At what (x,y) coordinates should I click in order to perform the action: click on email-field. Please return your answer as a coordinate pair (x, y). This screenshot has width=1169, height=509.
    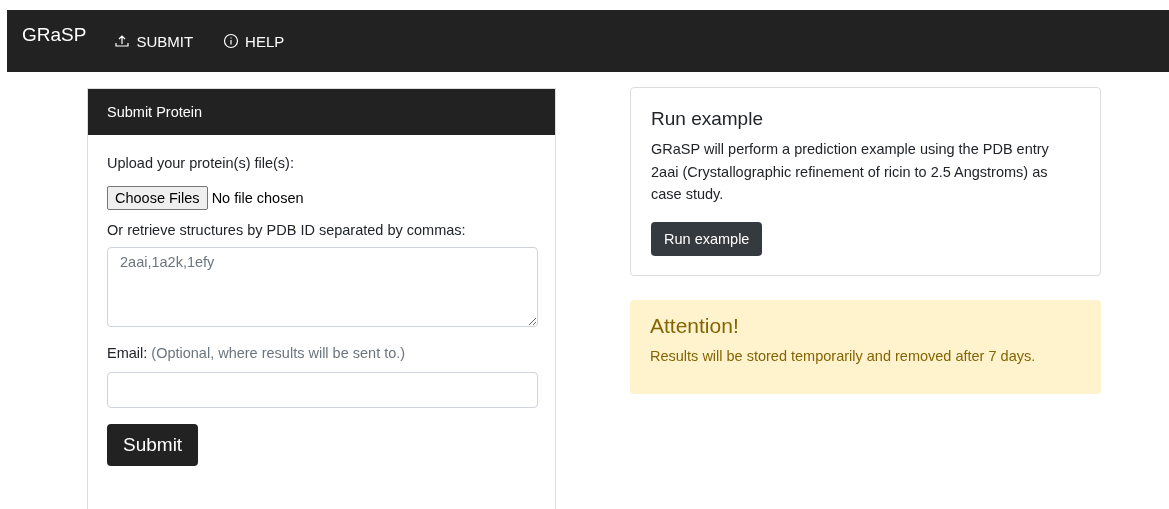
    Looking at the image, I should click on (322, 390).